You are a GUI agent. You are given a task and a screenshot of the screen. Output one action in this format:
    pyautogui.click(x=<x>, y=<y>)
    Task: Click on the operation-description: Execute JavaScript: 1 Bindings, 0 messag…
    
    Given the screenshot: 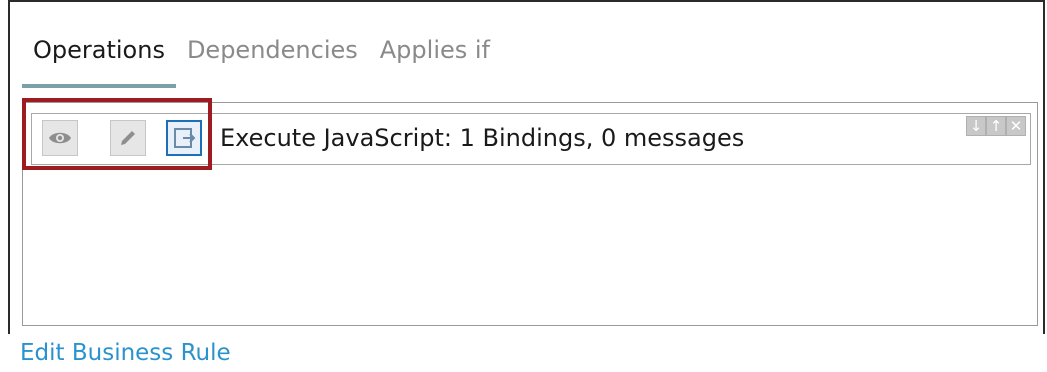 What is the action you would take?
    pyautogui.click(x=482, y=138)
    